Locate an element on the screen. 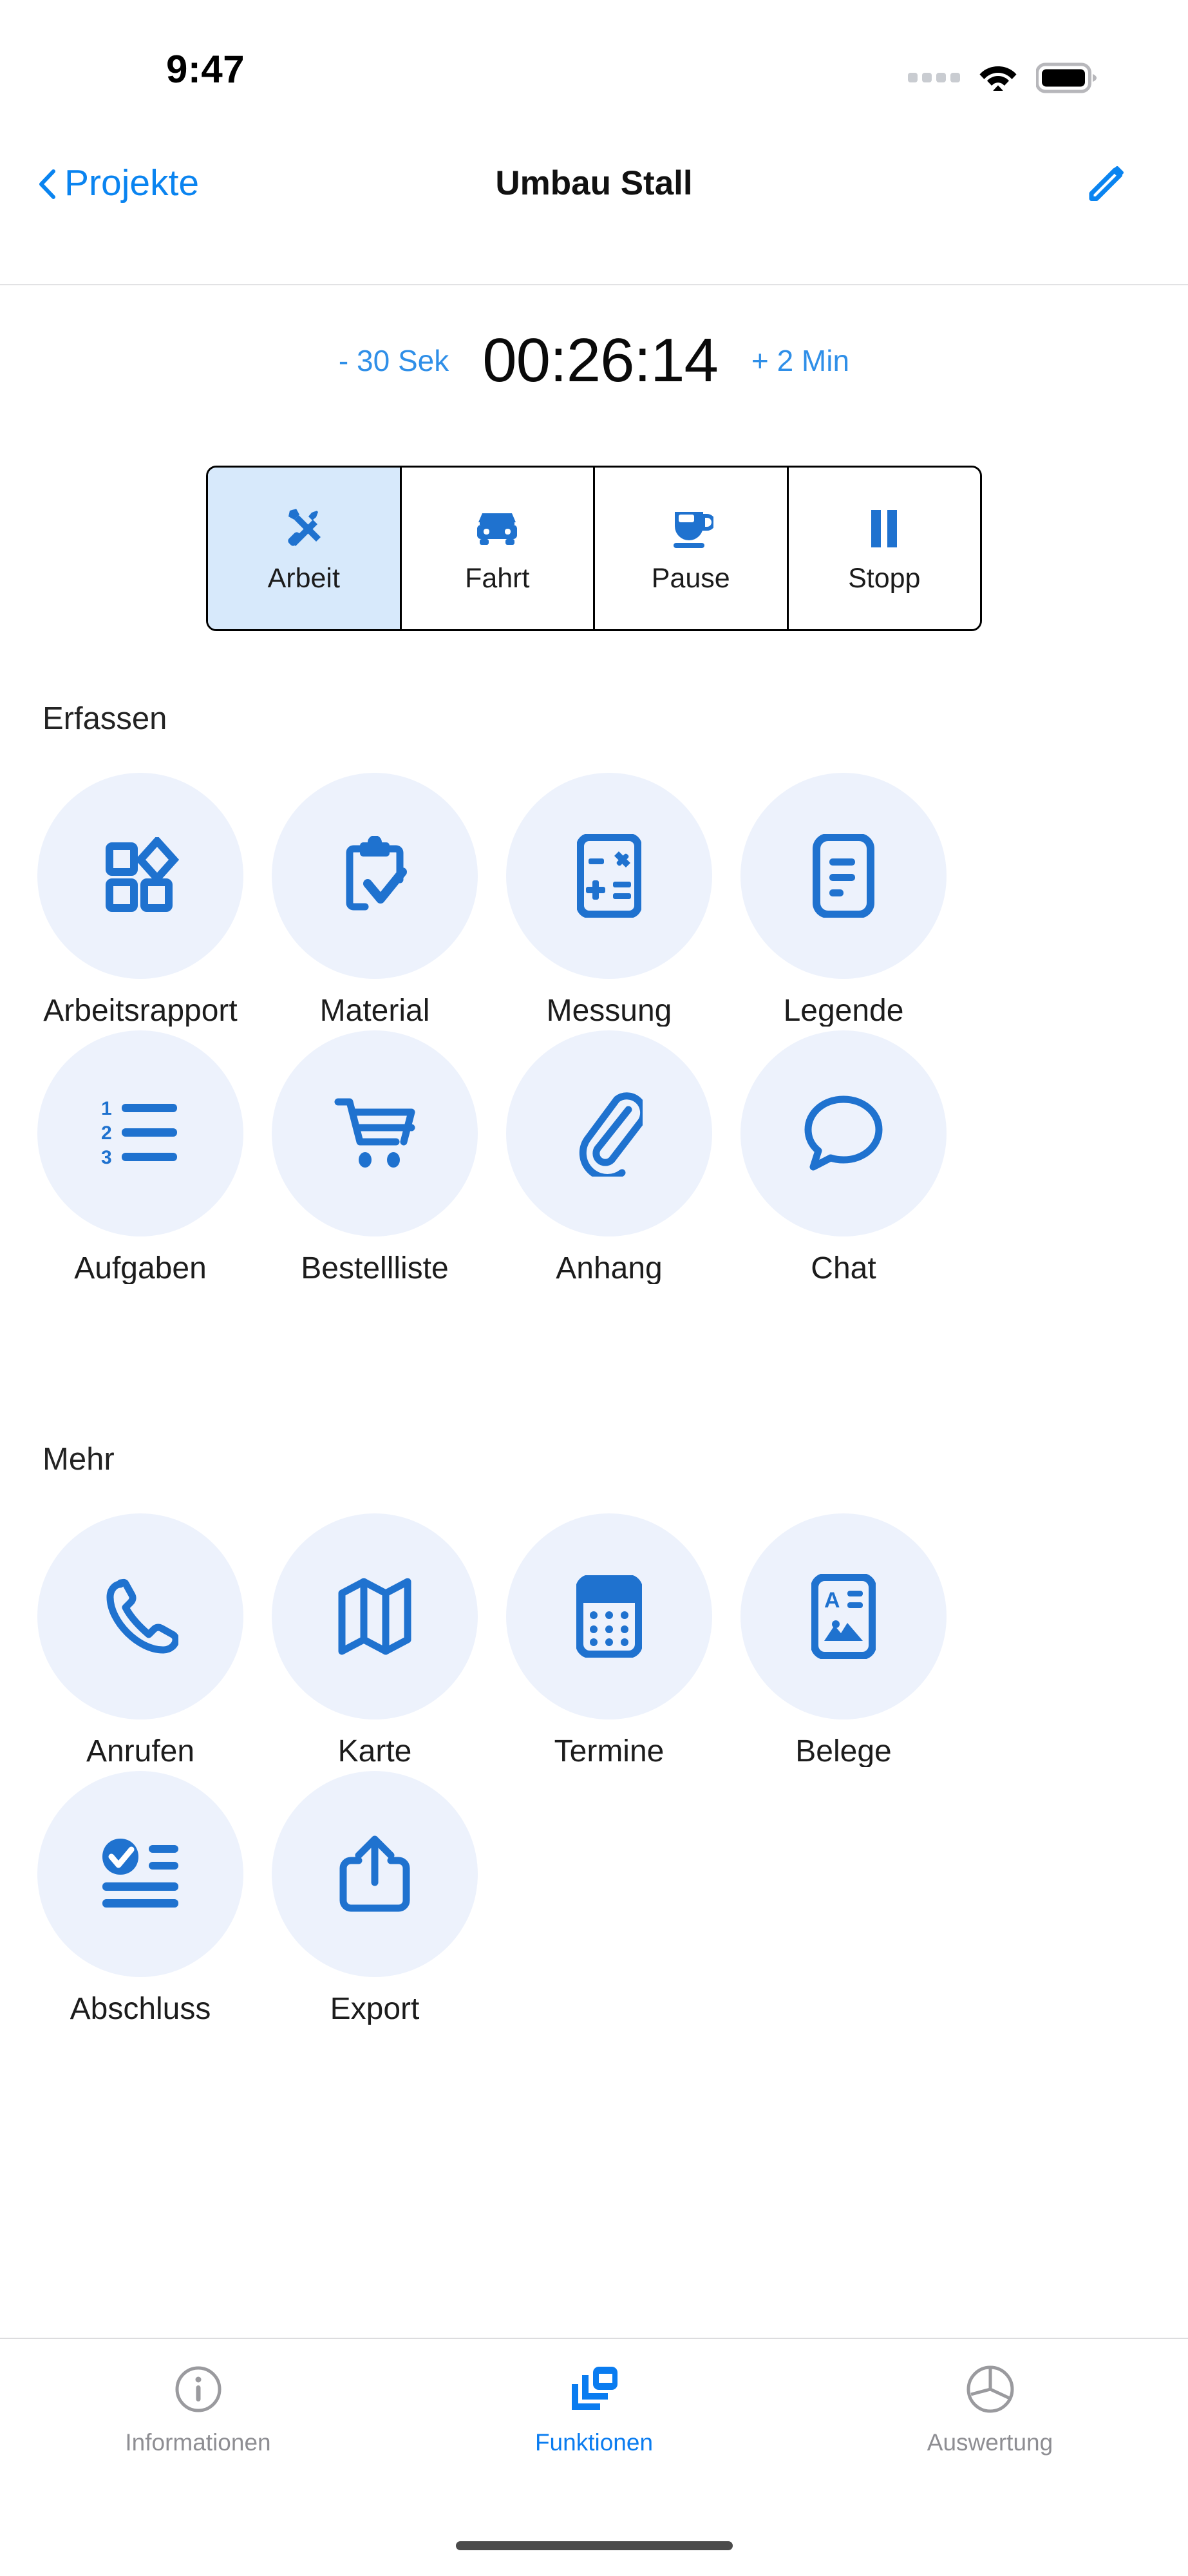 The height and width of the screenshot is (2576, 1188). tile-karte: Karte is located at coordinates (375, 1640).